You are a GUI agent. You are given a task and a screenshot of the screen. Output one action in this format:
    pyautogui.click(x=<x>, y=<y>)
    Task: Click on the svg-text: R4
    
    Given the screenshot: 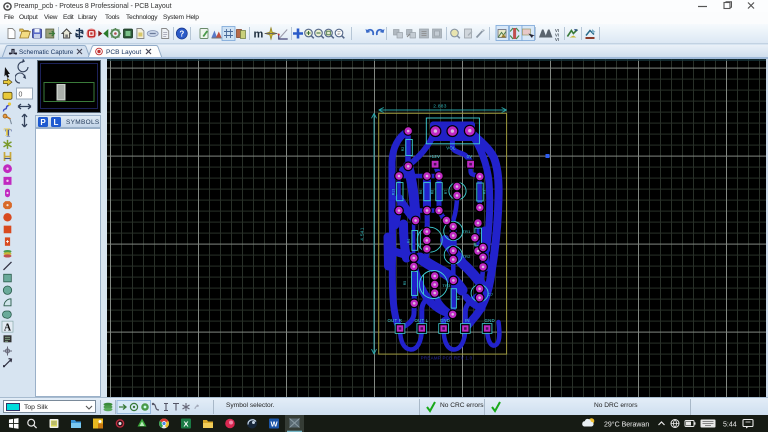 What is the action you would take?
    pyautogui.click(x=409, y=241)
    